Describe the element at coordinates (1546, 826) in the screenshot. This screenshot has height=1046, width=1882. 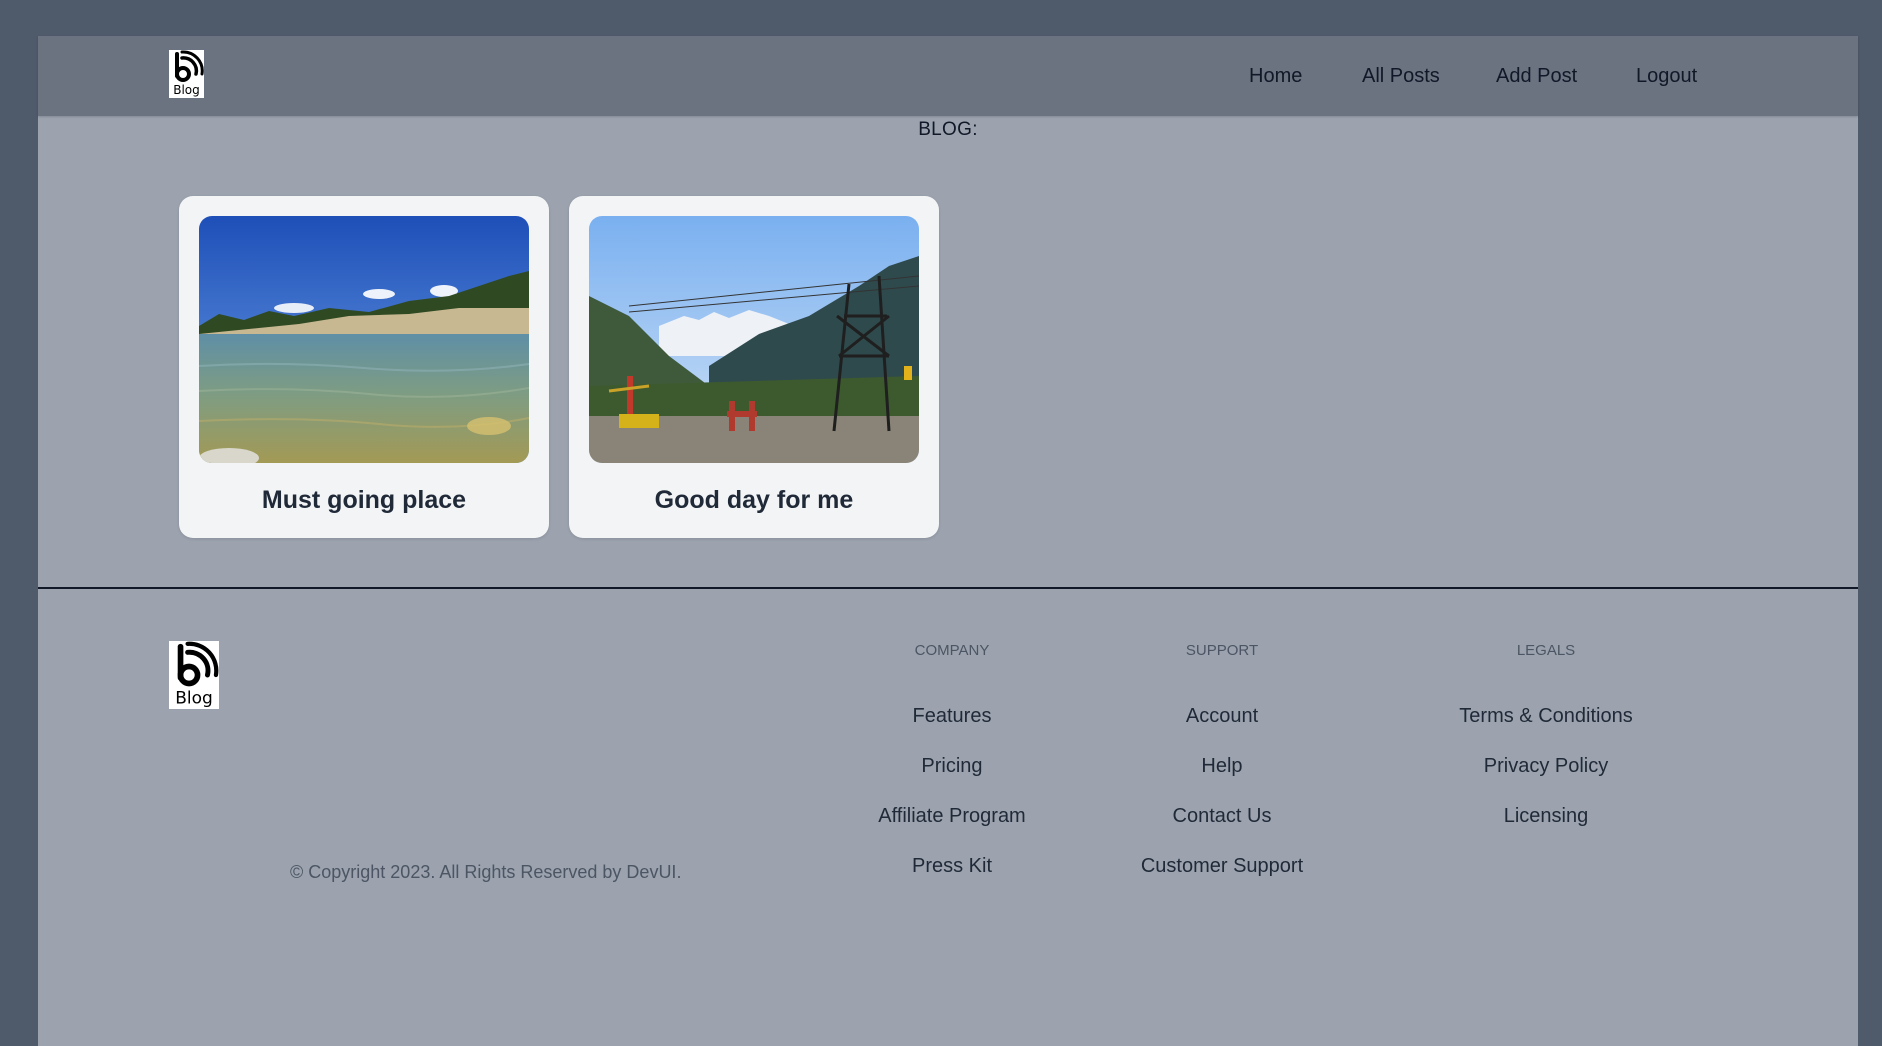
I see `footer-link-licensing: Licensing` at that location.